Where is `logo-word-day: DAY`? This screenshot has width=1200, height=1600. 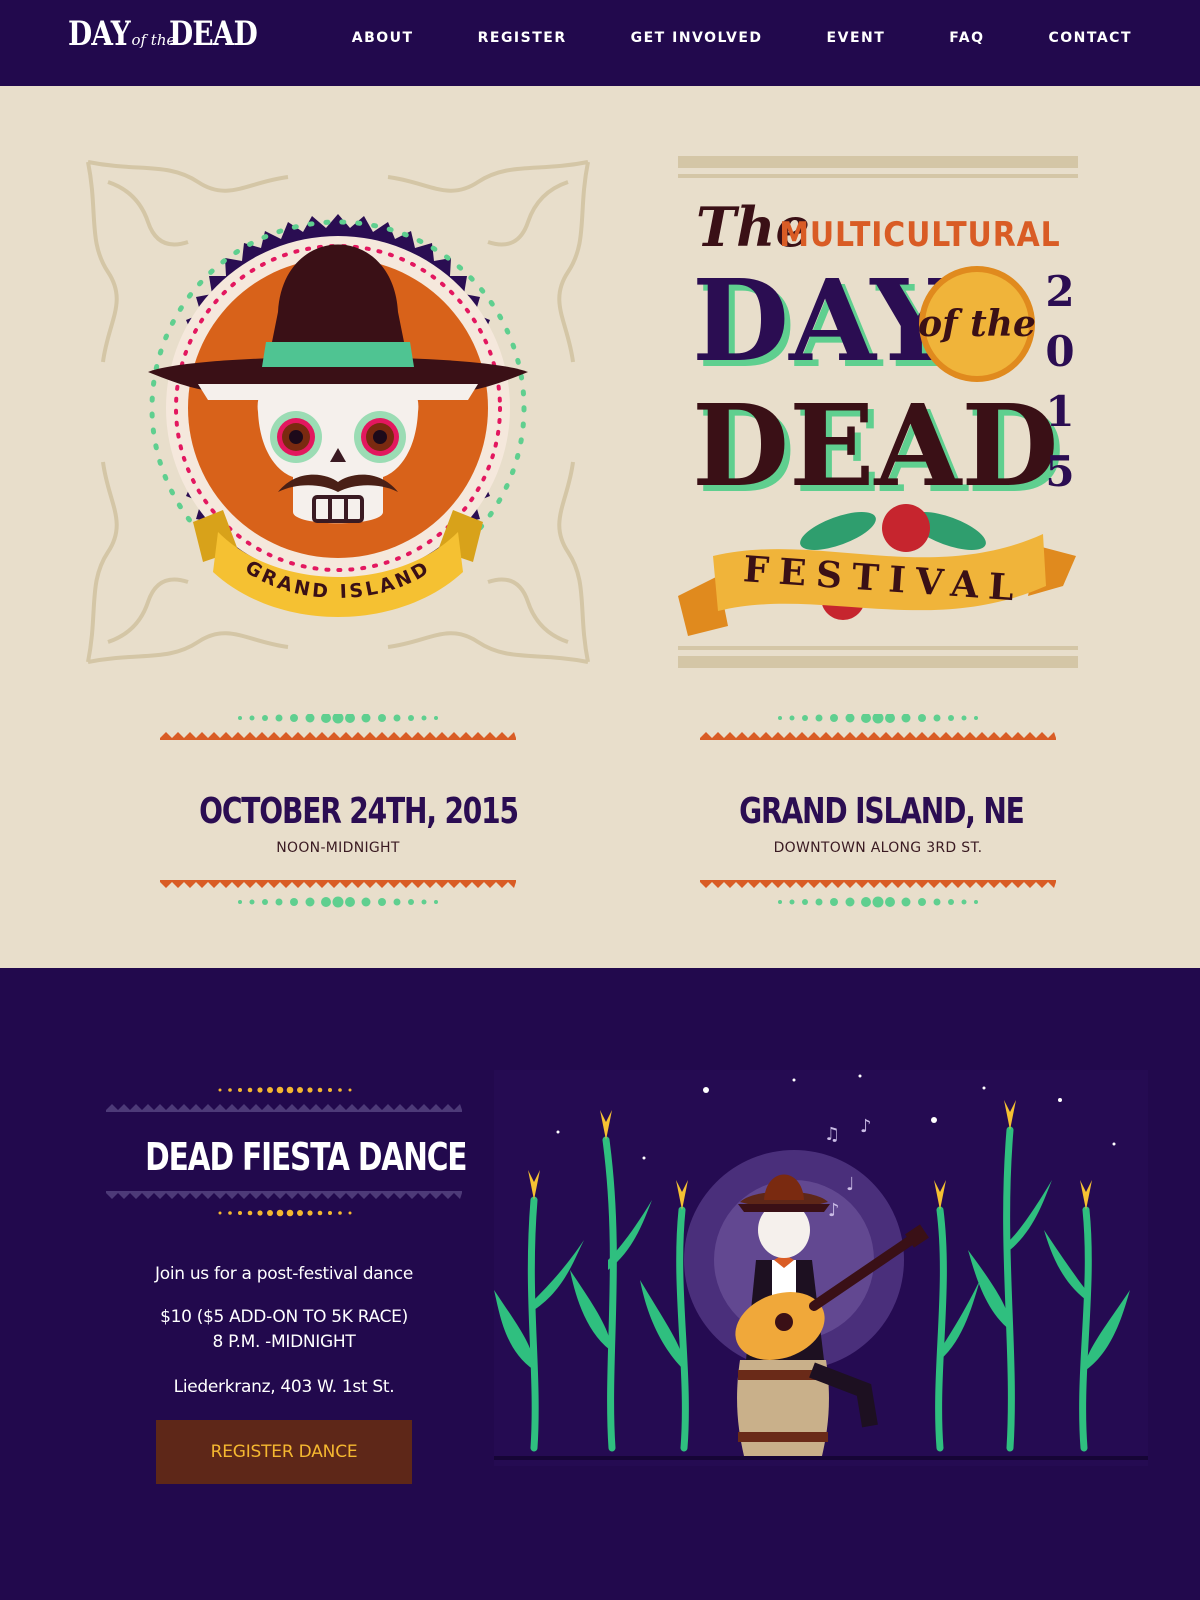 logo-word-day: DAY is located at coordinates (99, 34).